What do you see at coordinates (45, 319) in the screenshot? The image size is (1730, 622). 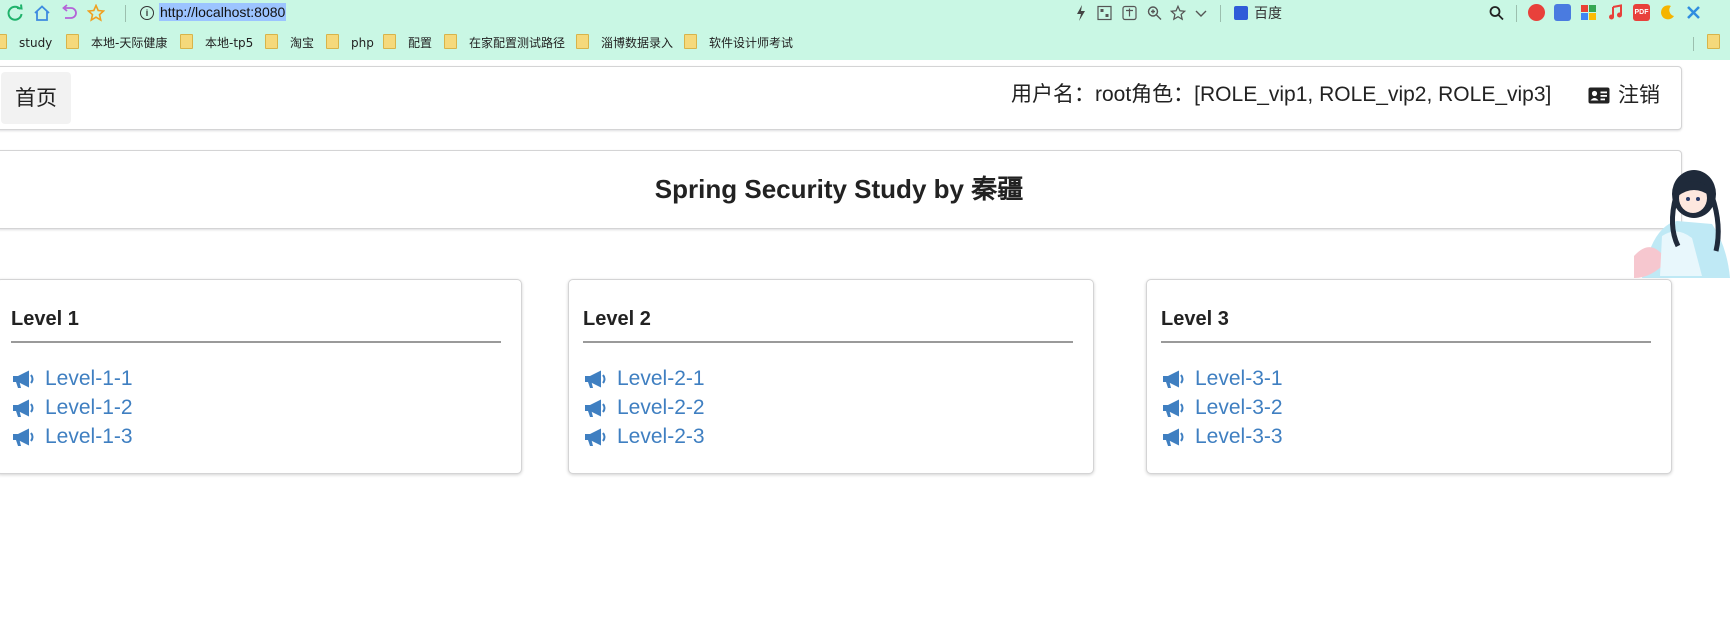 I see `level-title: Level 1` at bounding box center [45, 319].